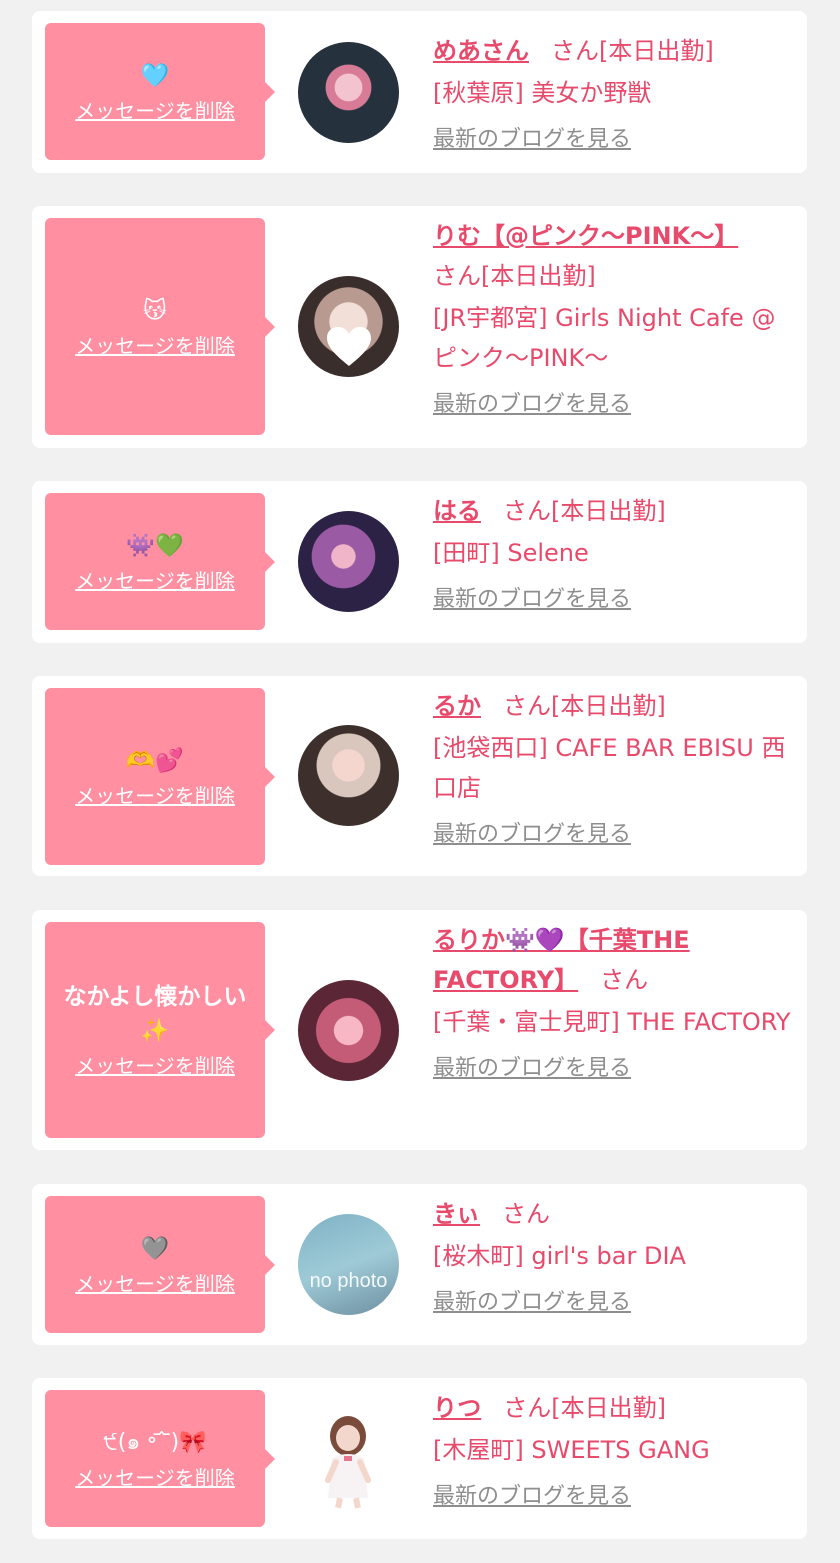 The height and width of the screenshot is (1563, 840). What do you see at coordinates (155, 1014) in the screenshot?
I see `message-text: なかよし懐かしい✨` at bounding box center [155, 1014].